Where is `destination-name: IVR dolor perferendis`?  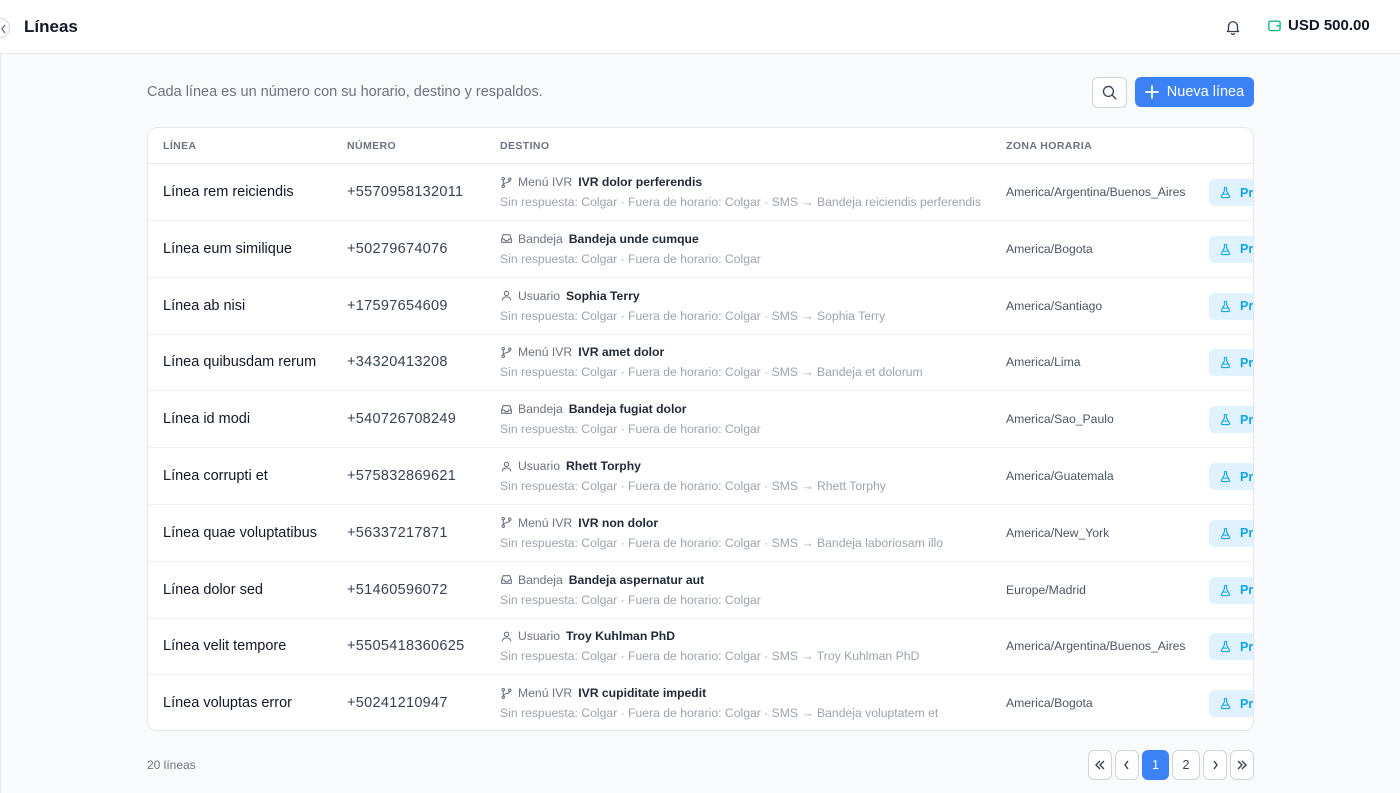
destination-name: IVR dolor perferendis is located at coordinates (640, 182).